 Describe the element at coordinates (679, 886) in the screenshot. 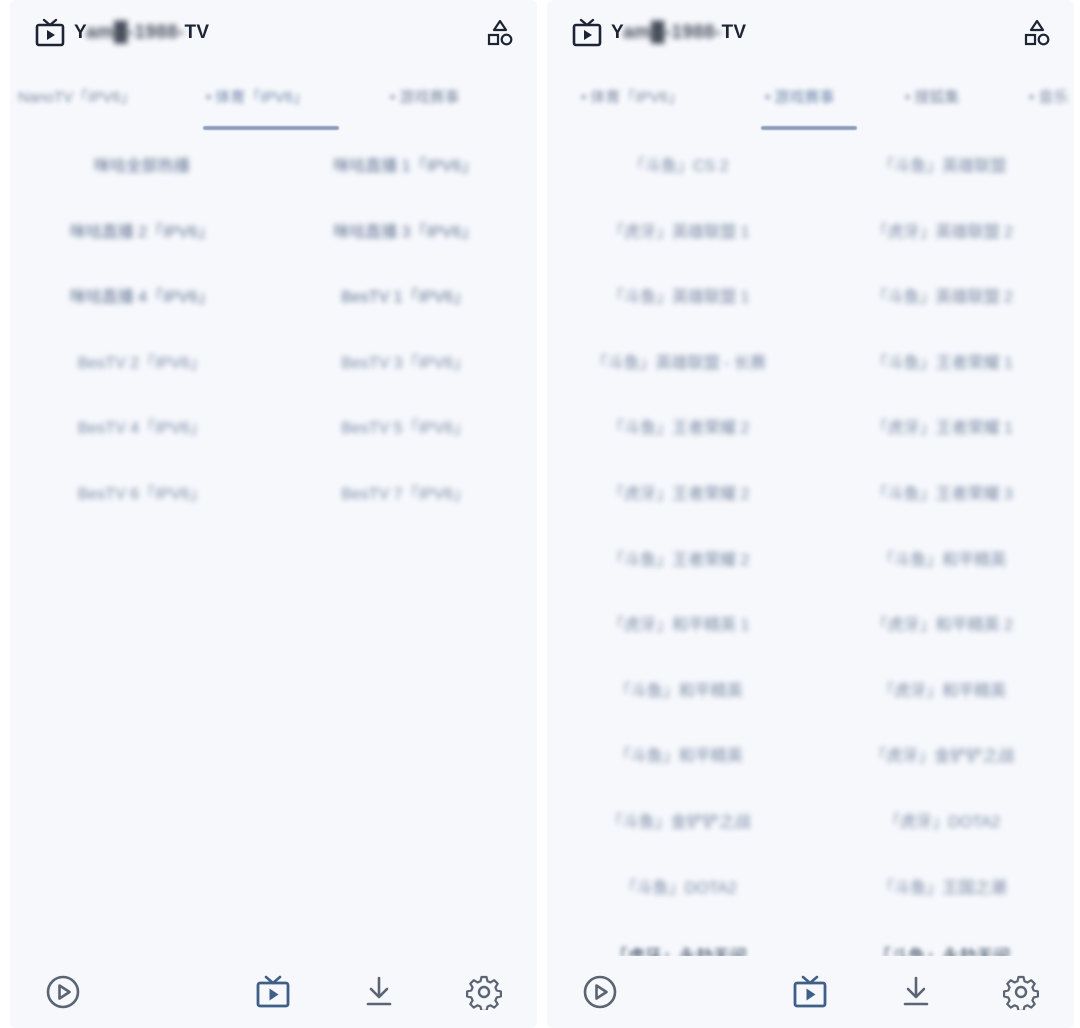

I see `channel-item: 「斗鱼」DOTA2` at that location.